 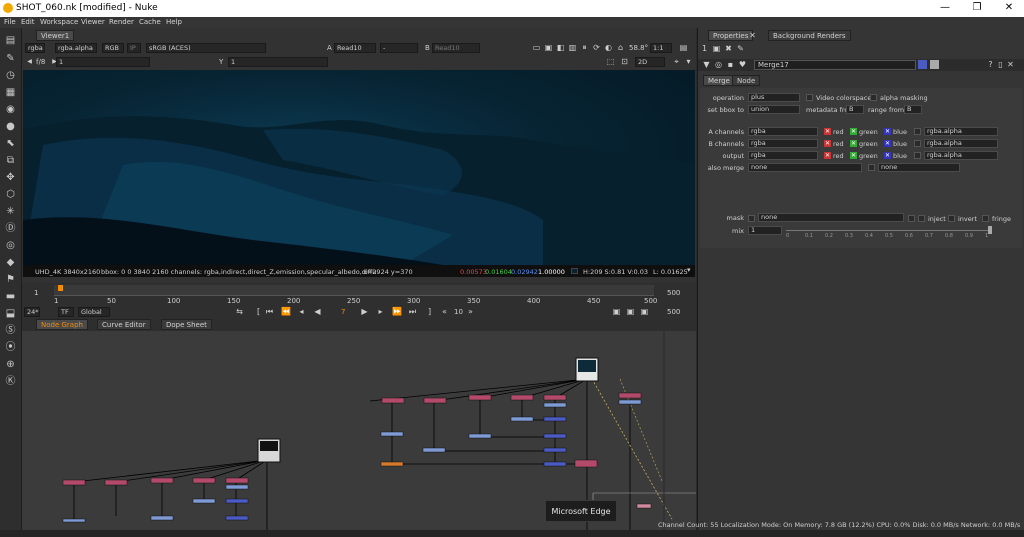 I want to click on center-node-icon: ◎, so click(x=718, y=64).